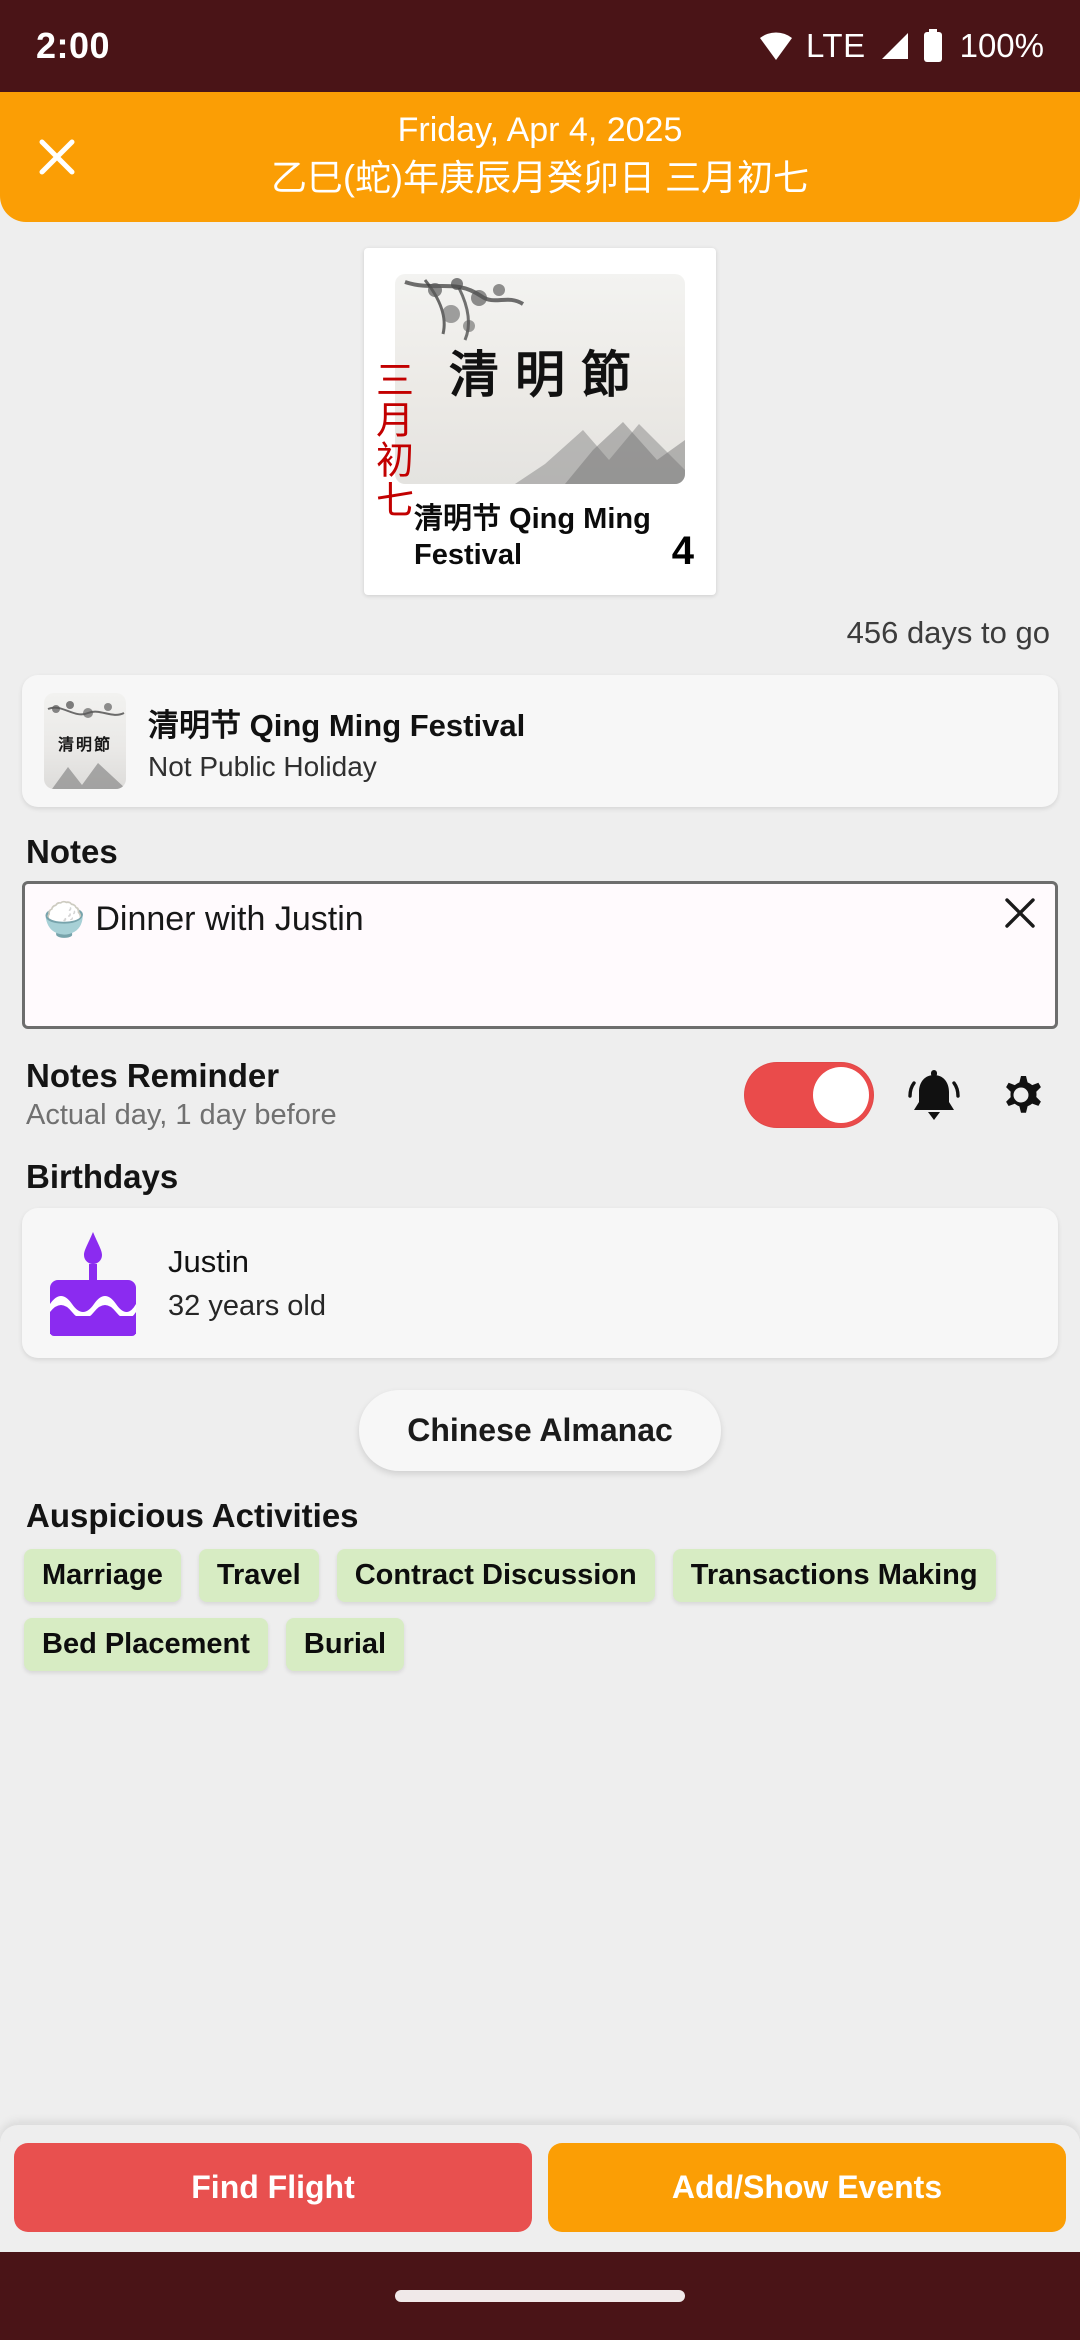 Image resolution: width=1080 pixels, height=2340 pixels. What do you see at coordinates (1021, 1095) in the screenshot?
I see `gear-icon` at bounding box center [1021, 1095].